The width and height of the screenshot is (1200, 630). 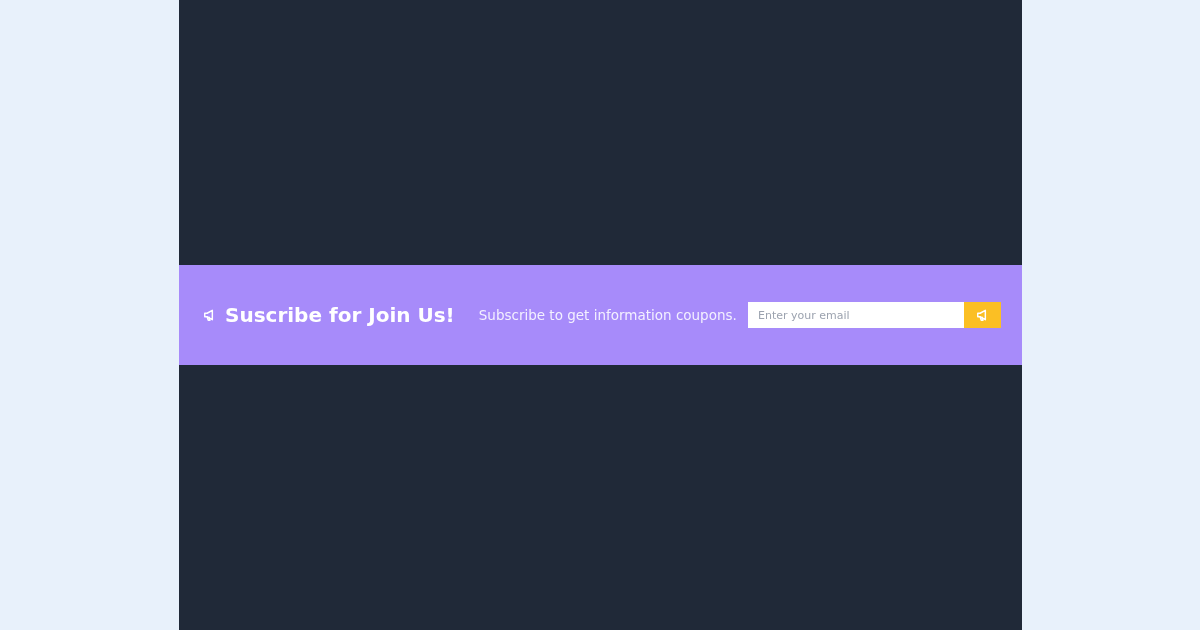 I want to click on email-field: Enter your email, so click(x=856, y=315).